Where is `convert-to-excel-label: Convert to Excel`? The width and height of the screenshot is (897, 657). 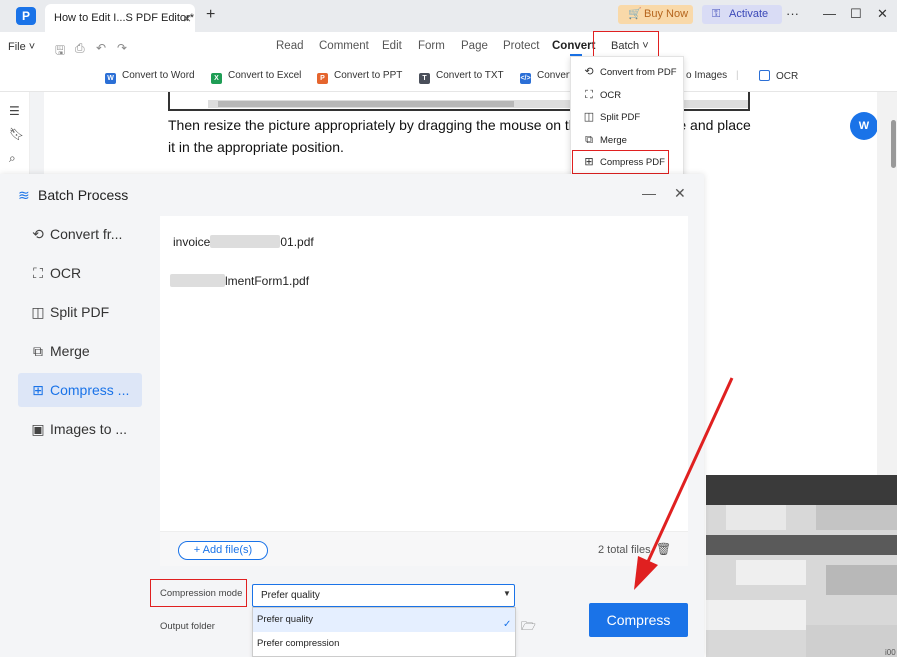 convert-to-excel-label: Convert to Excel is located at coordinates (265, 75).